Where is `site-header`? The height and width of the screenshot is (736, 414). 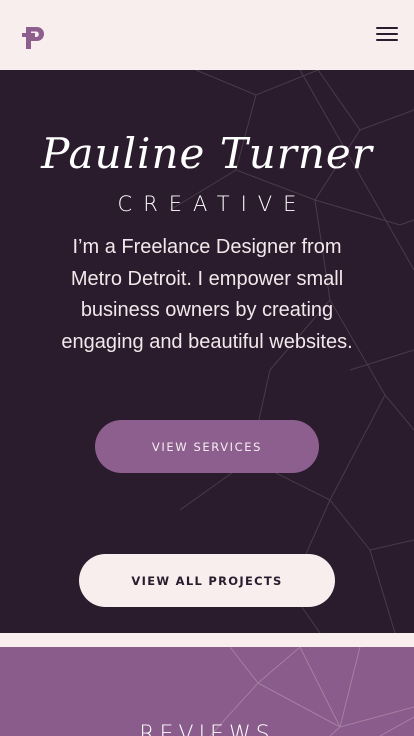 site-header is located at coordinates (207, 35).